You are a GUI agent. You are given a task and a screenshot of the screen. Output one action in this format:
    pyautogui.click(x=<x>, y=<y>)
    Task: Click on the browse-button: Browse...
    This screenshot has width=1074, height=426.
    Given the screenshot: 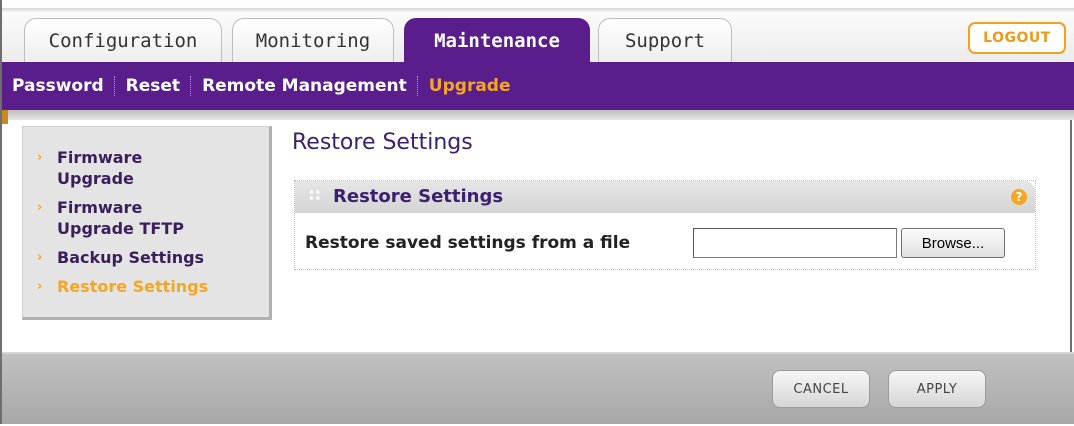 What is the action you would take?
    pyautogui.click(x=953, y=243)
    